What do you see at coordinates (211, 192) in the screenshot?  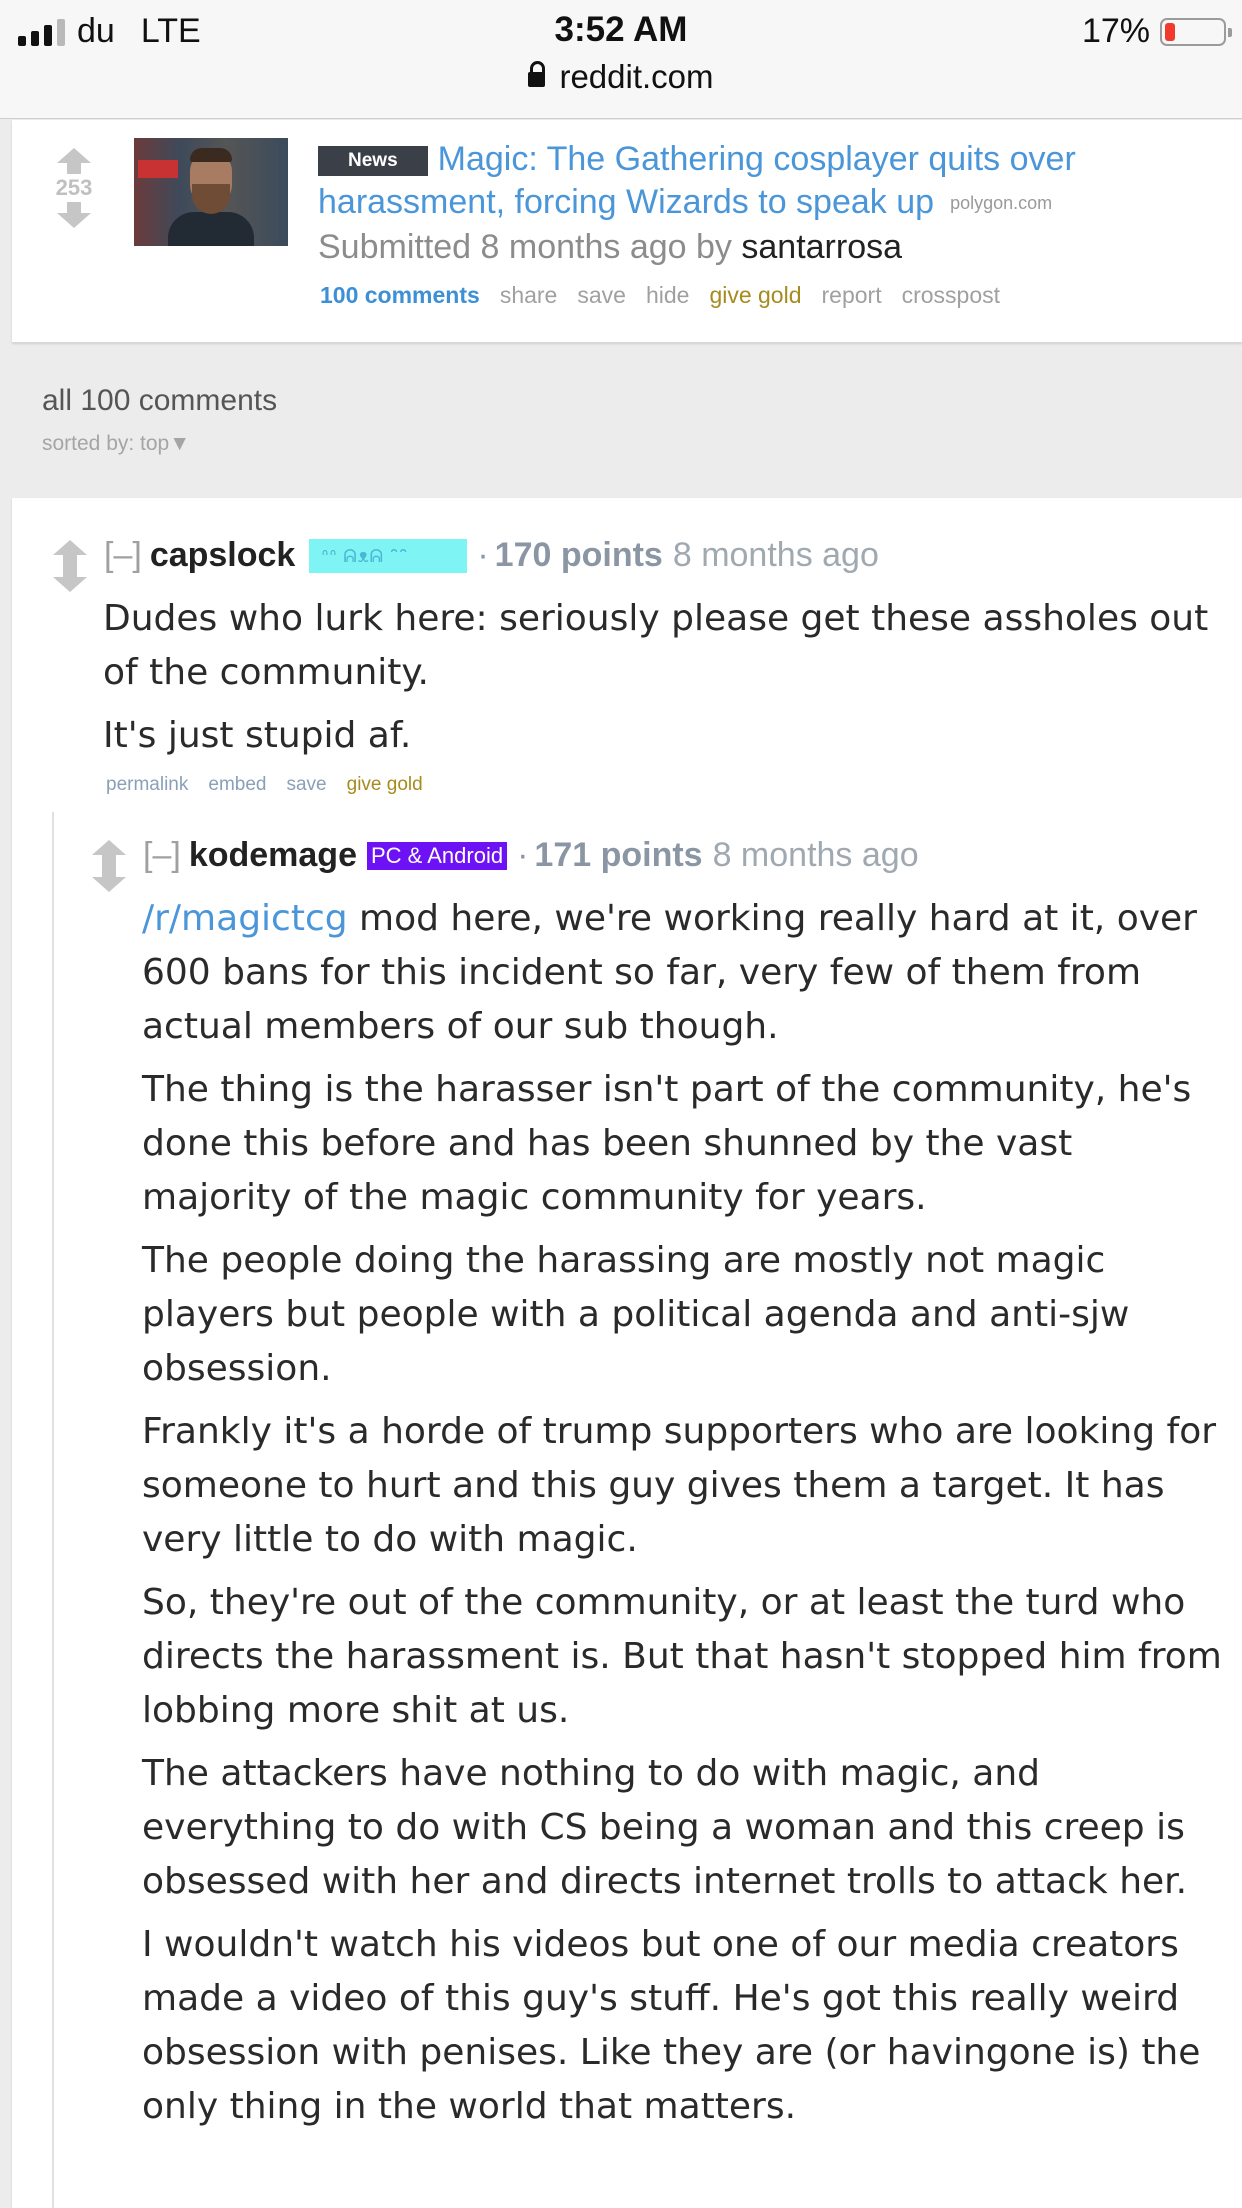 I see `post-thumbnail` at bounding box center [211, 192].